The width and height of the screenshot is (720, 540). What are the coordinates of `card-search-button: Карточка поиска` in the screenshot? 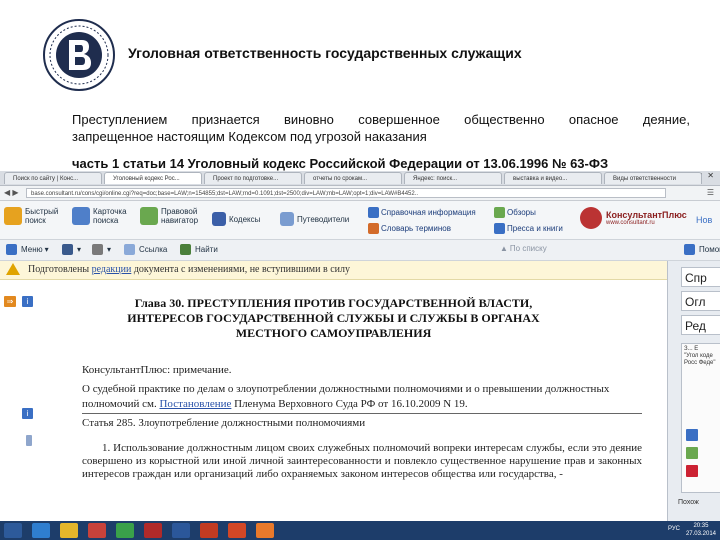 It's located at (101, 216).